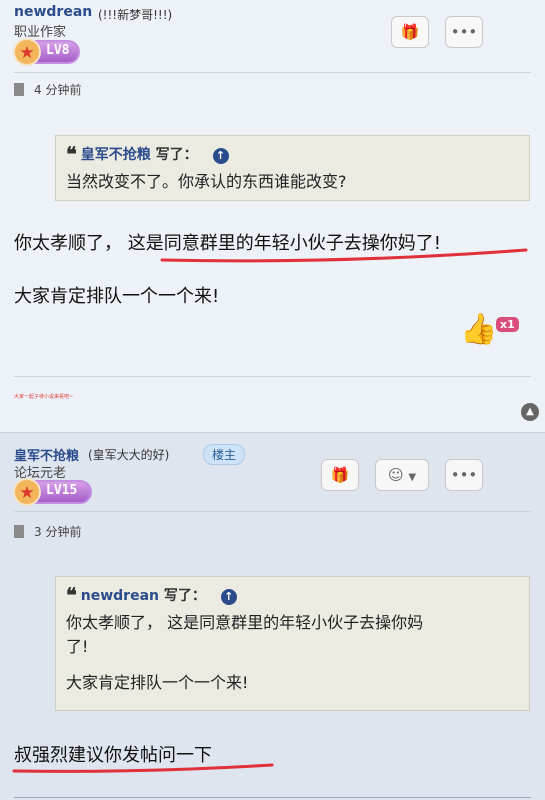 This screenshot has height=800, width=545. I want to click on quote-block: ❝ 皇军不抢粮 写了： ↑ 当然改变不了。你承认的东西谁能改变?, so click(292, 168).